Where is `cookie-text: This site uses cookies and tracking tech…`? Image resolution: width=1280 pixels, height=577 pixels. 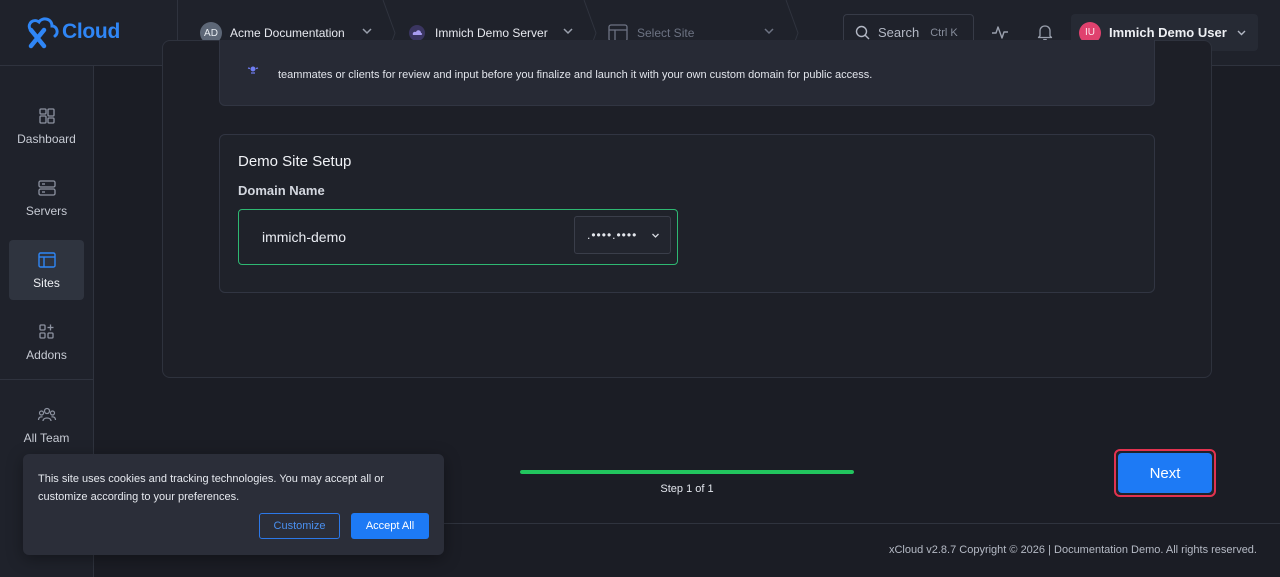
cookie-text: This site uses cookies and tracking tech… is located at coordinates (211, 488).